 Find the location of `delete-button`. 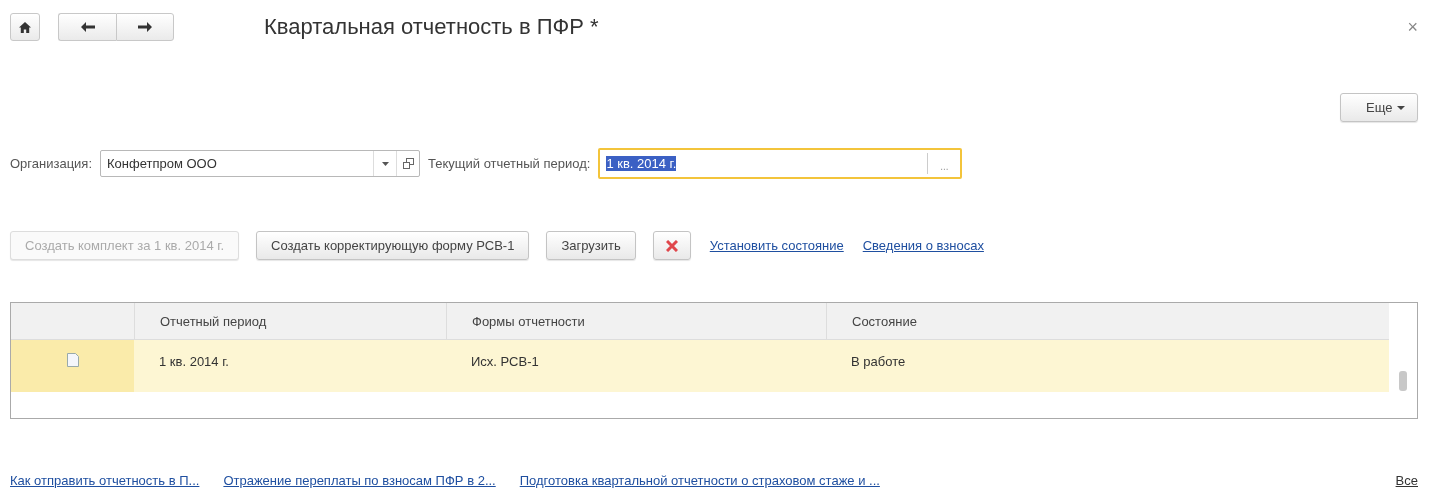

delete-button is located at coordinates (671, 245).